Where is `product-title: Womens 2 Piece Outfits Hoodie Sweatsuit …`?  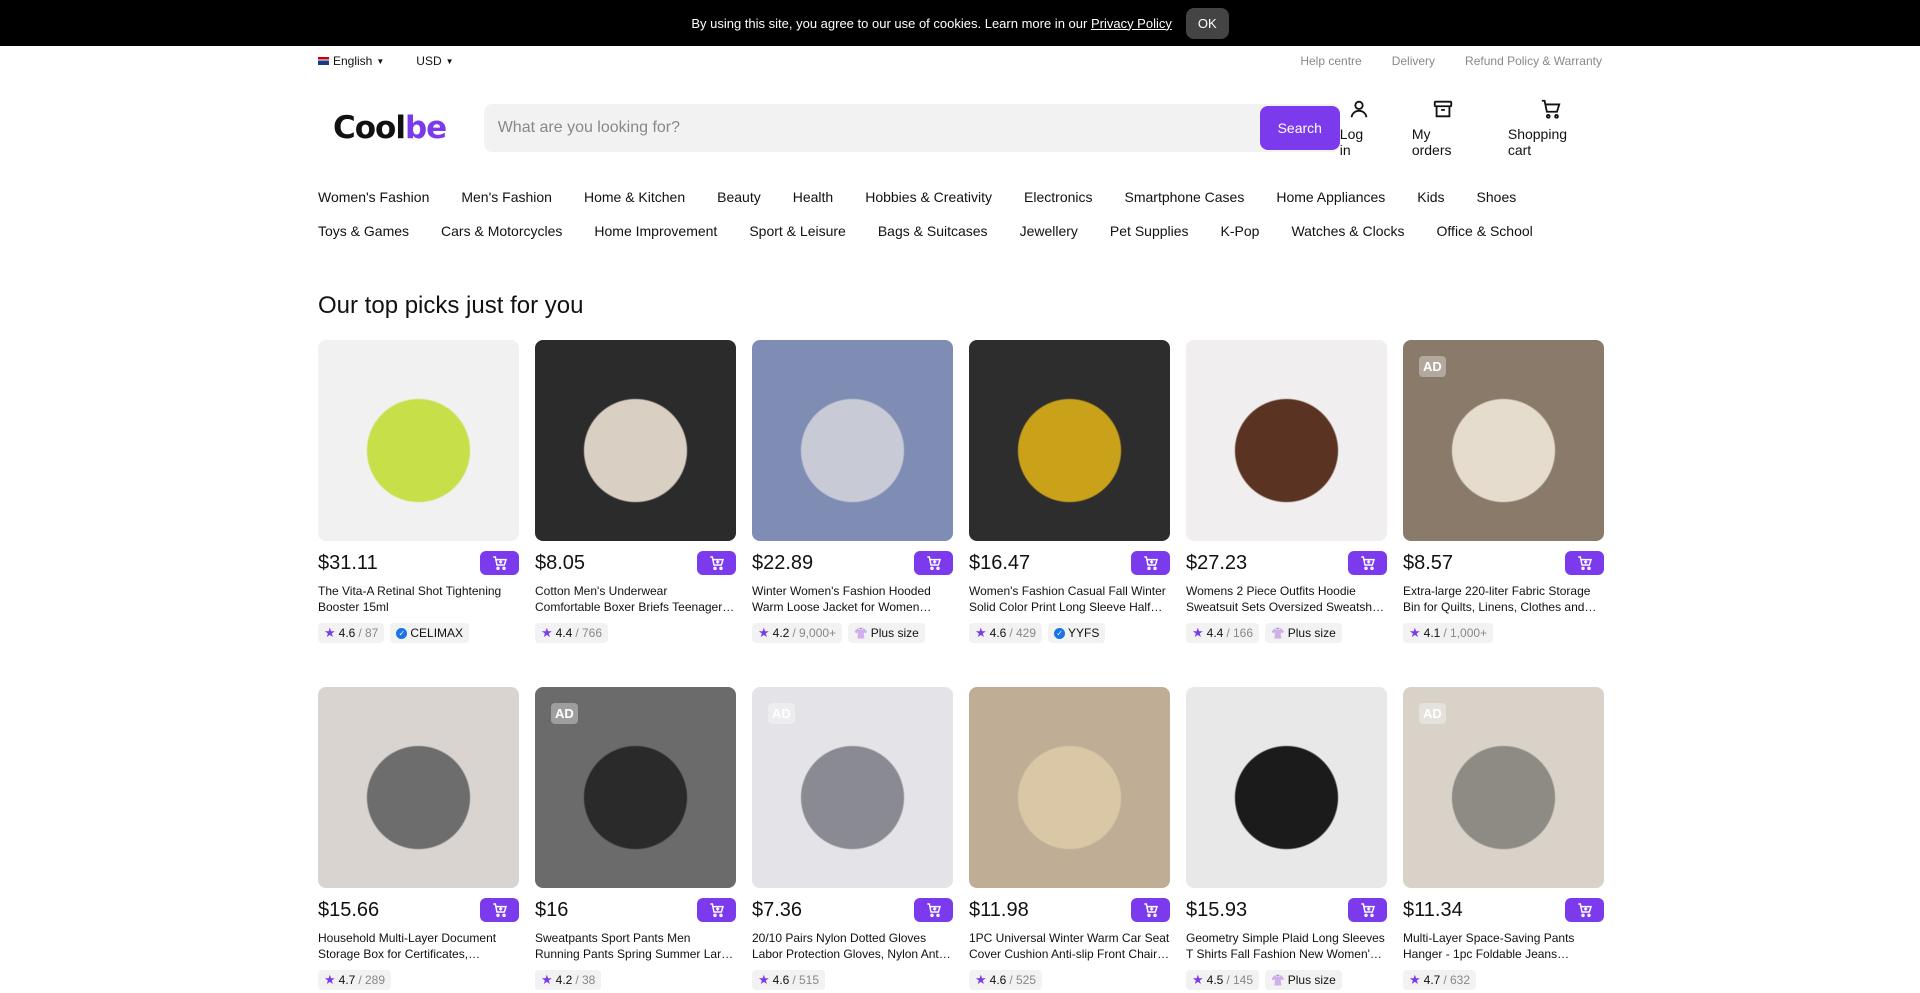
product-title: Womens 2 Piece Outfits Hoodie Sweatsuit … is located at coordinates (1286, 599).